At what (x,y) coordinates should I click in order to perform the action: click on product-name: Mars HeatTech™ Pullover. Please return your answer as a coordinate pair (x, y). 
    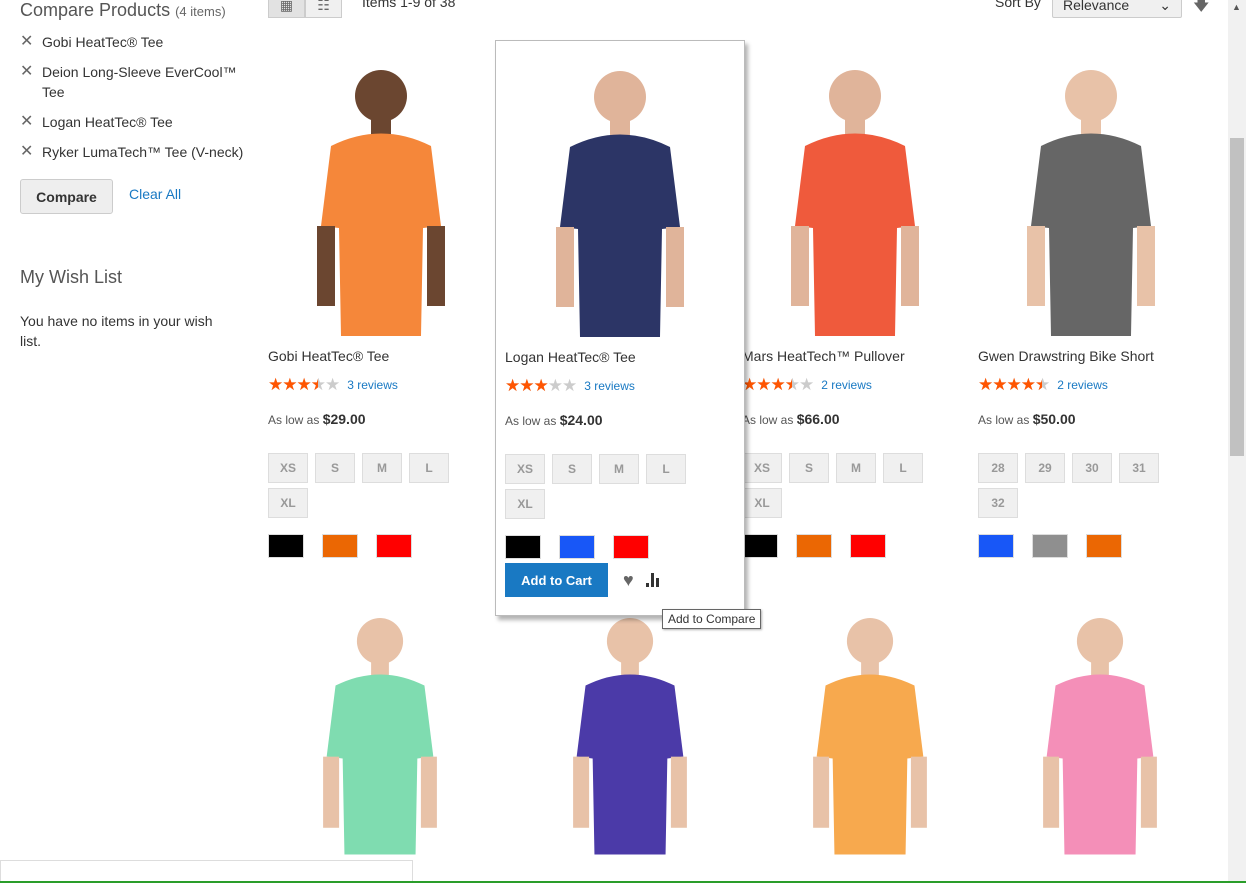
    Looking at the image, I should click on (854, 358).